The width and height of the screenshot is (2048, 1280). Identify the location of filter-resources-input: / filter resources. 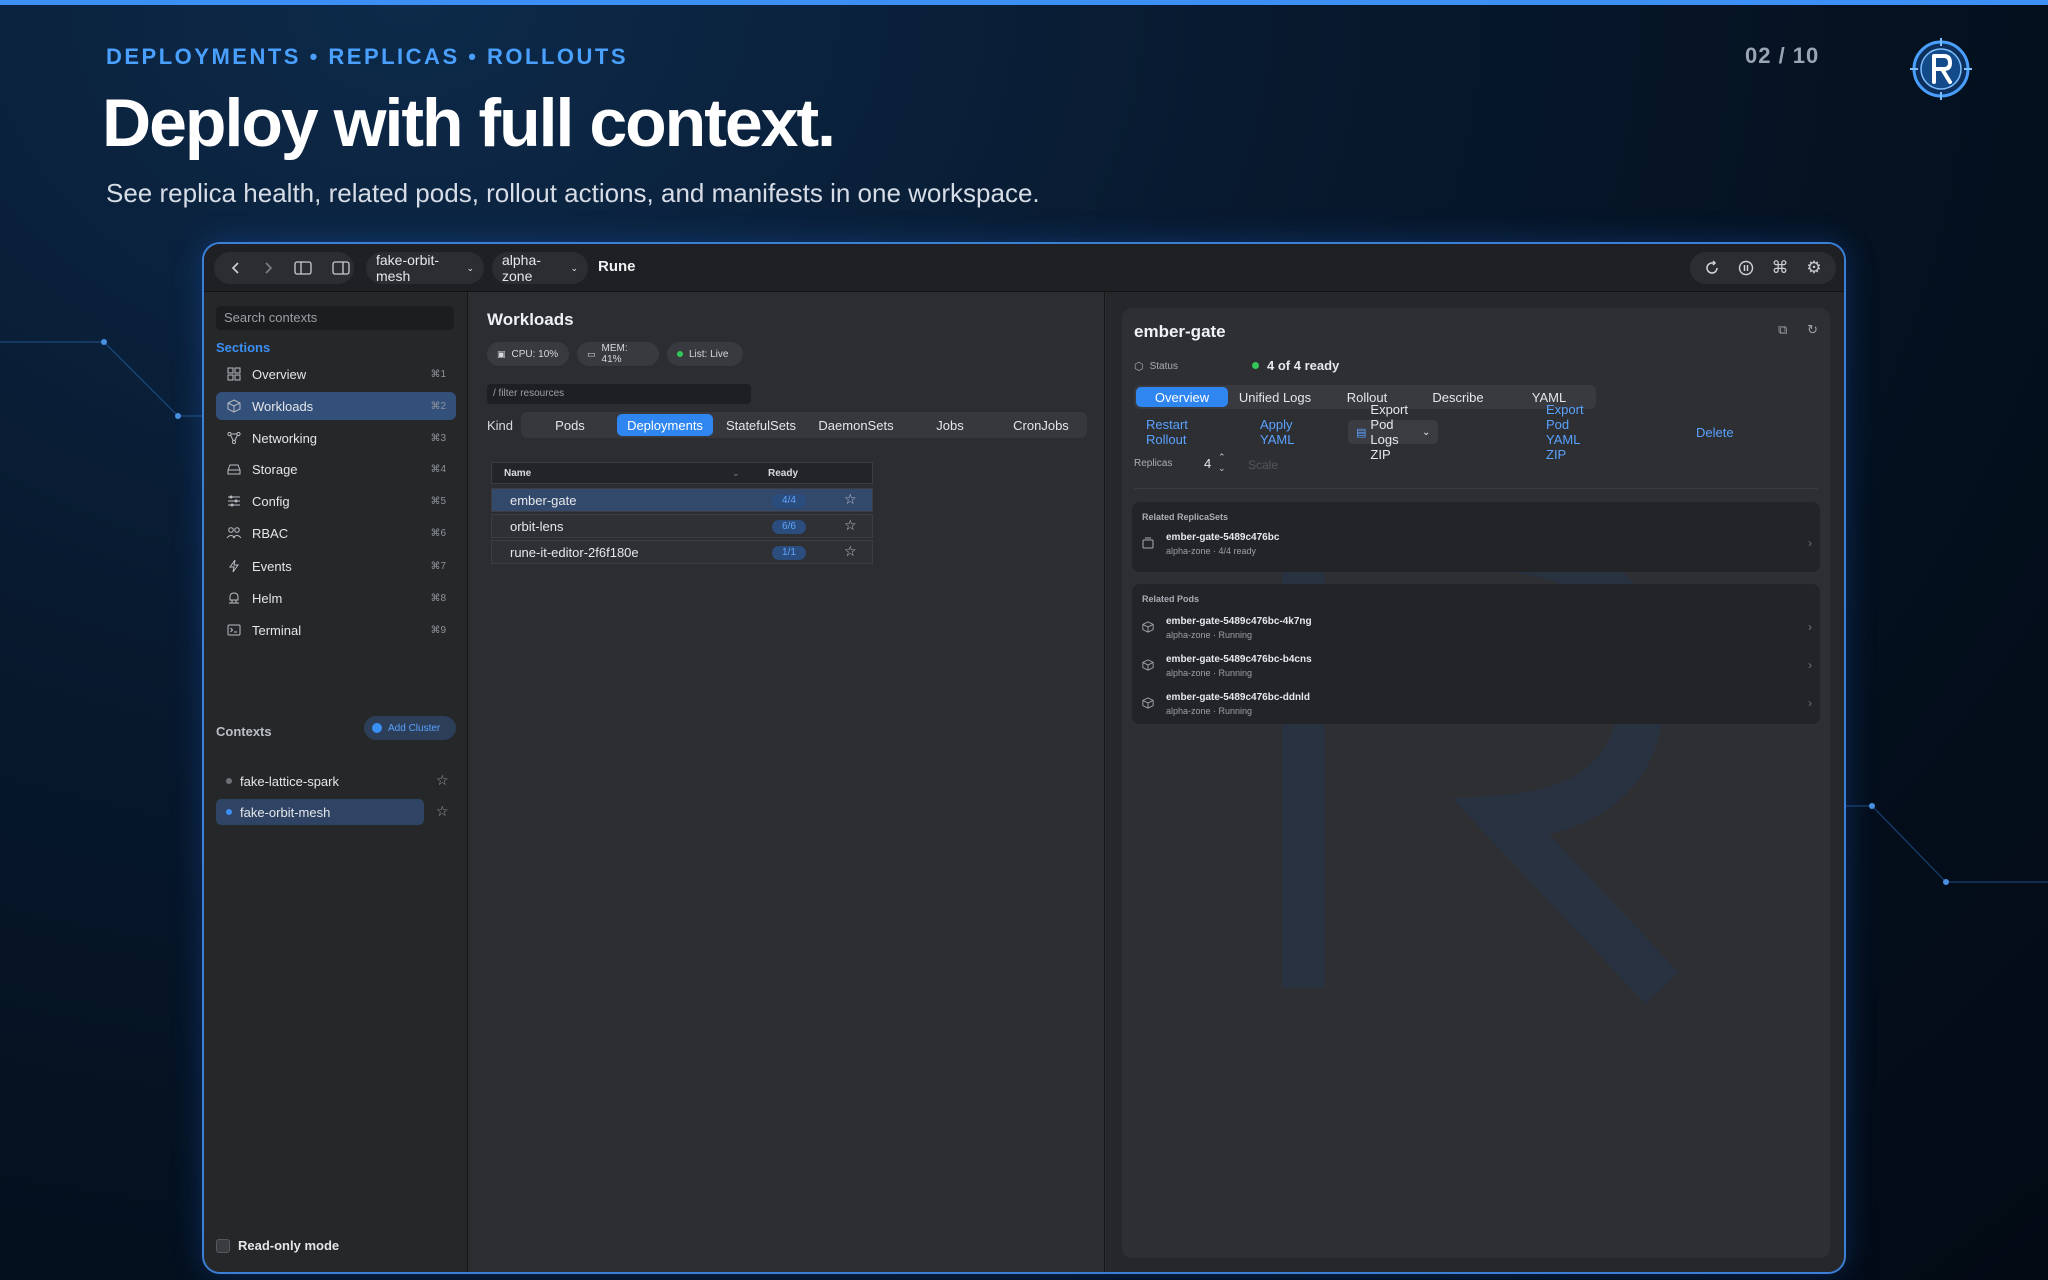
(619, 394).